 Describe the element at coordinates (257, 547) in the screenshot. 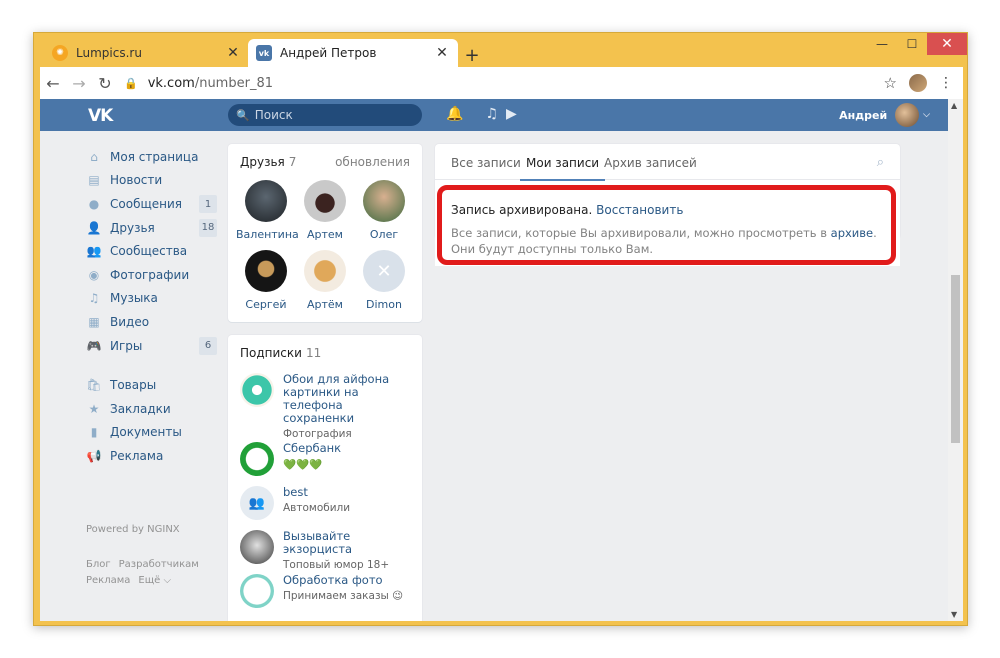

I see `exorcist-avatar` at that location.